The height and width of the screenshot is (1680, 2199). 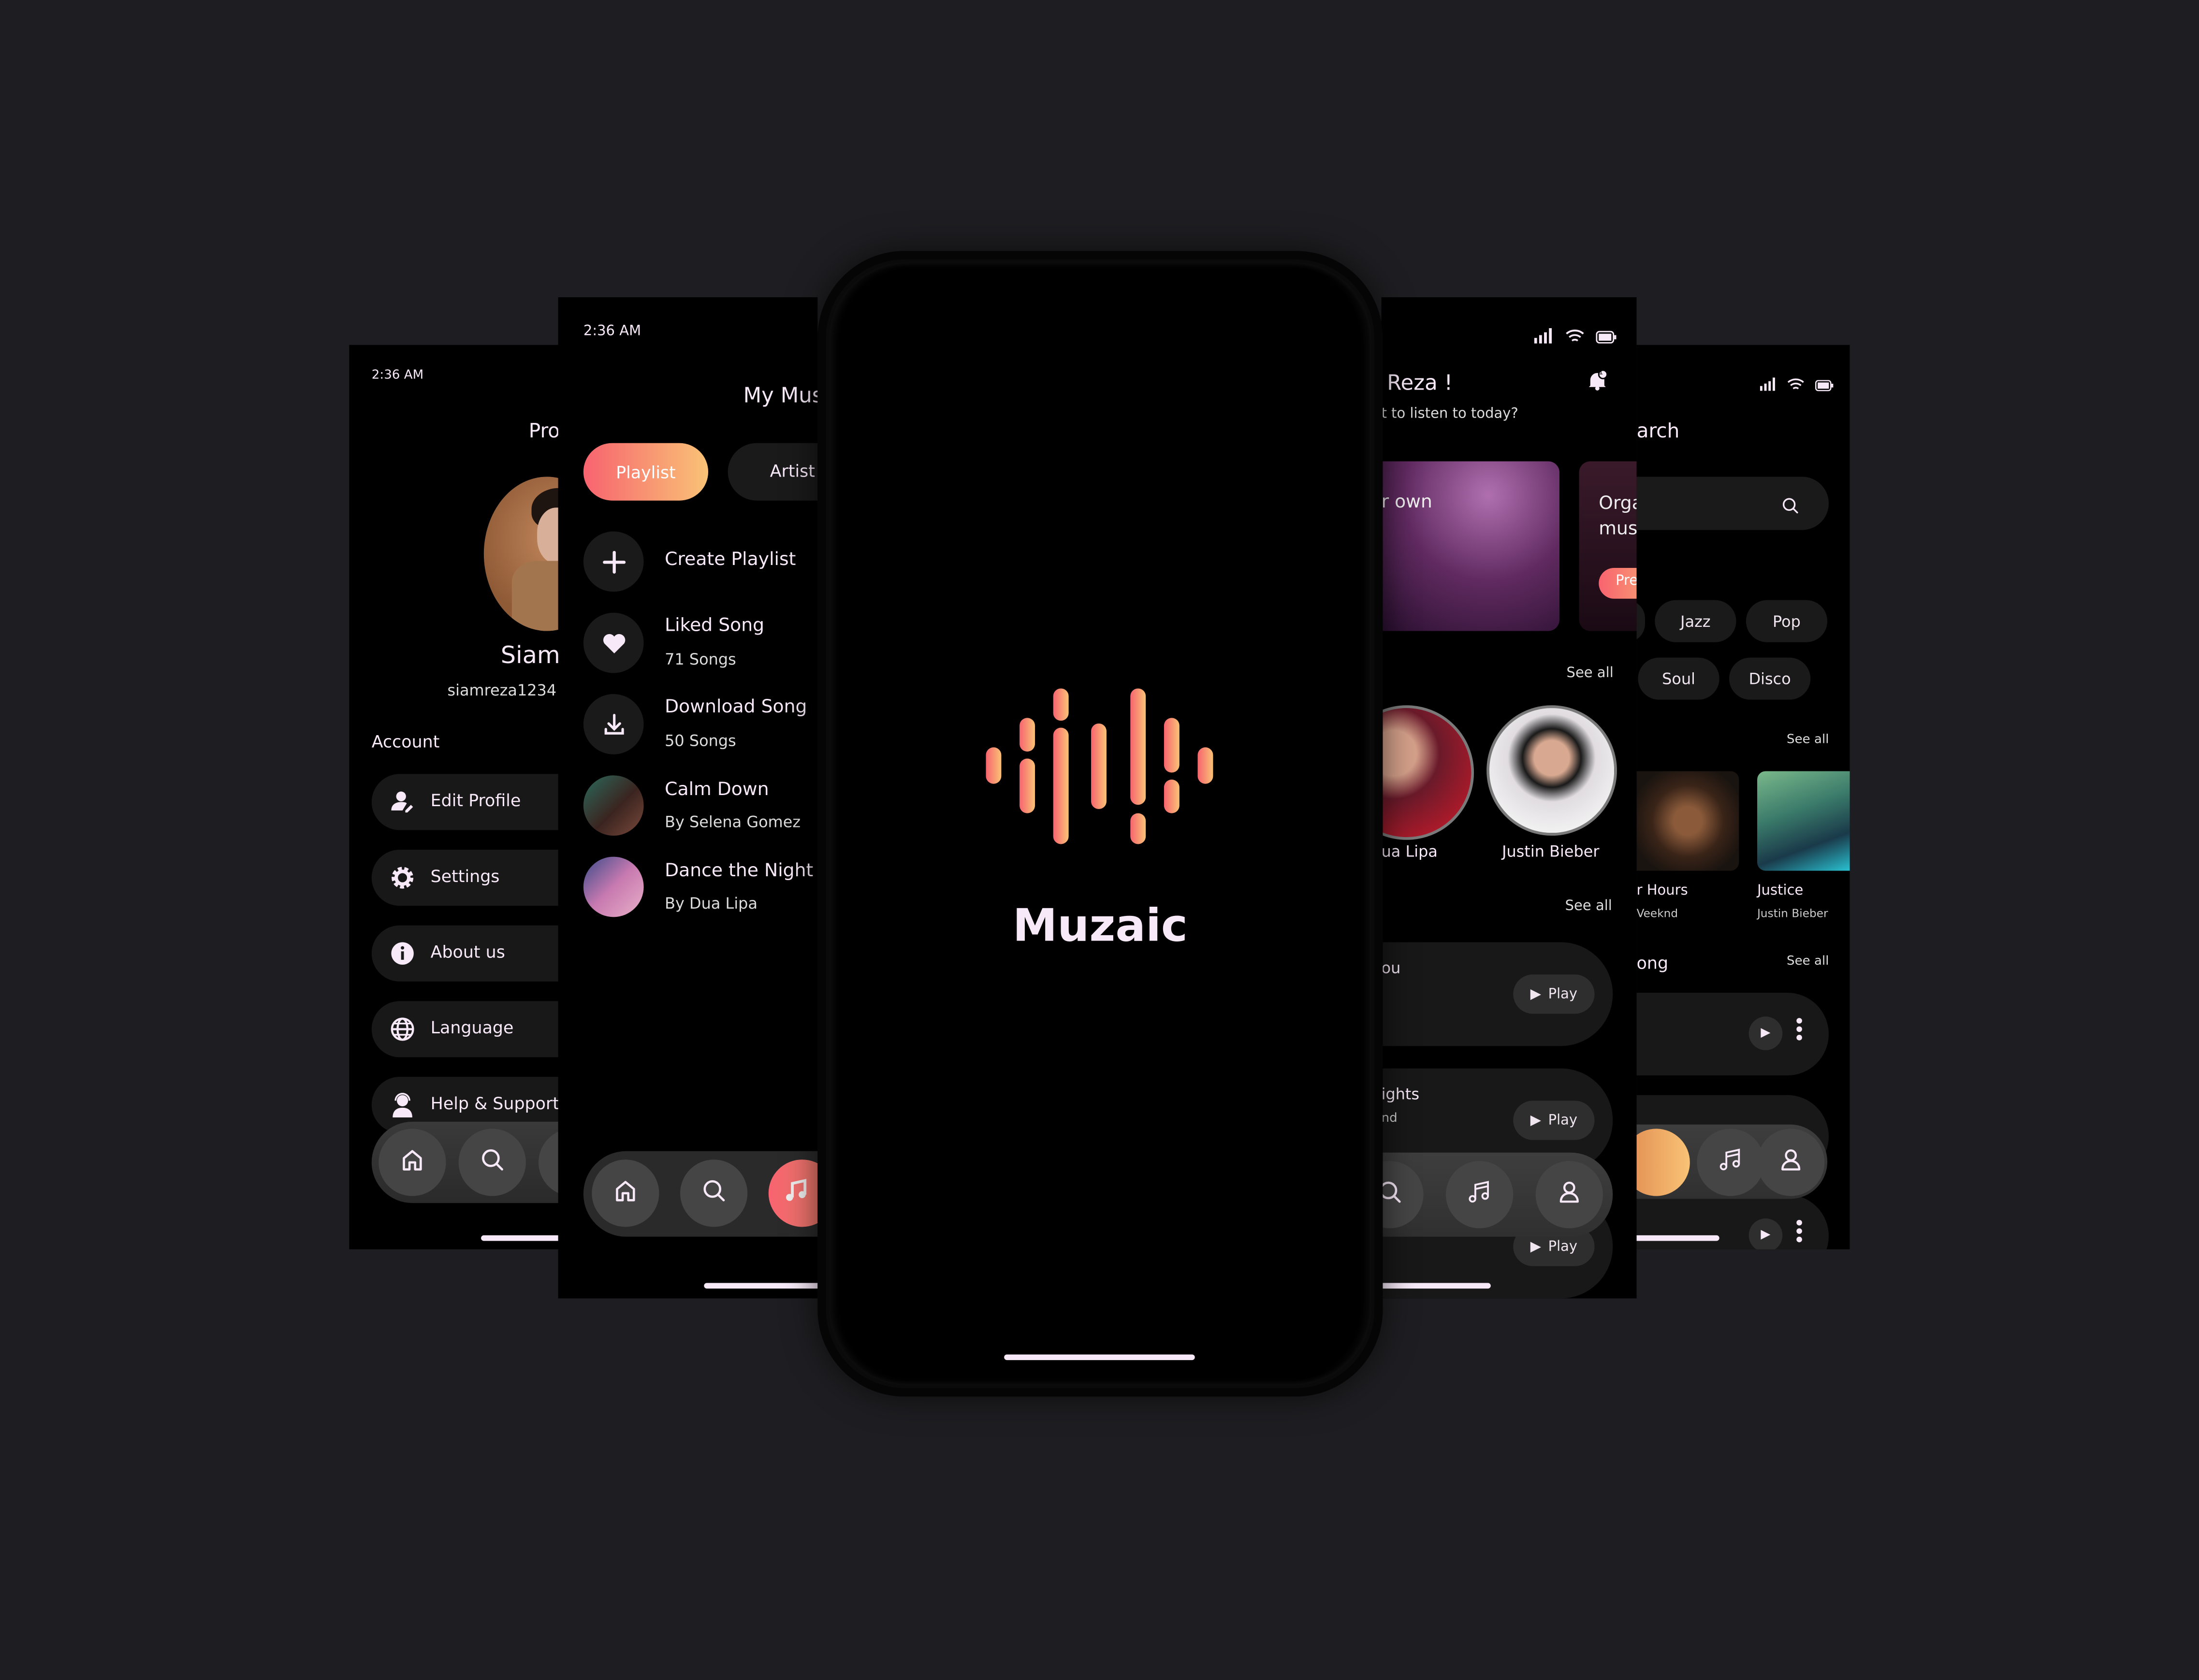 I want to click on artist-avatar-dua-lipa, so click(x=1427, y=772).